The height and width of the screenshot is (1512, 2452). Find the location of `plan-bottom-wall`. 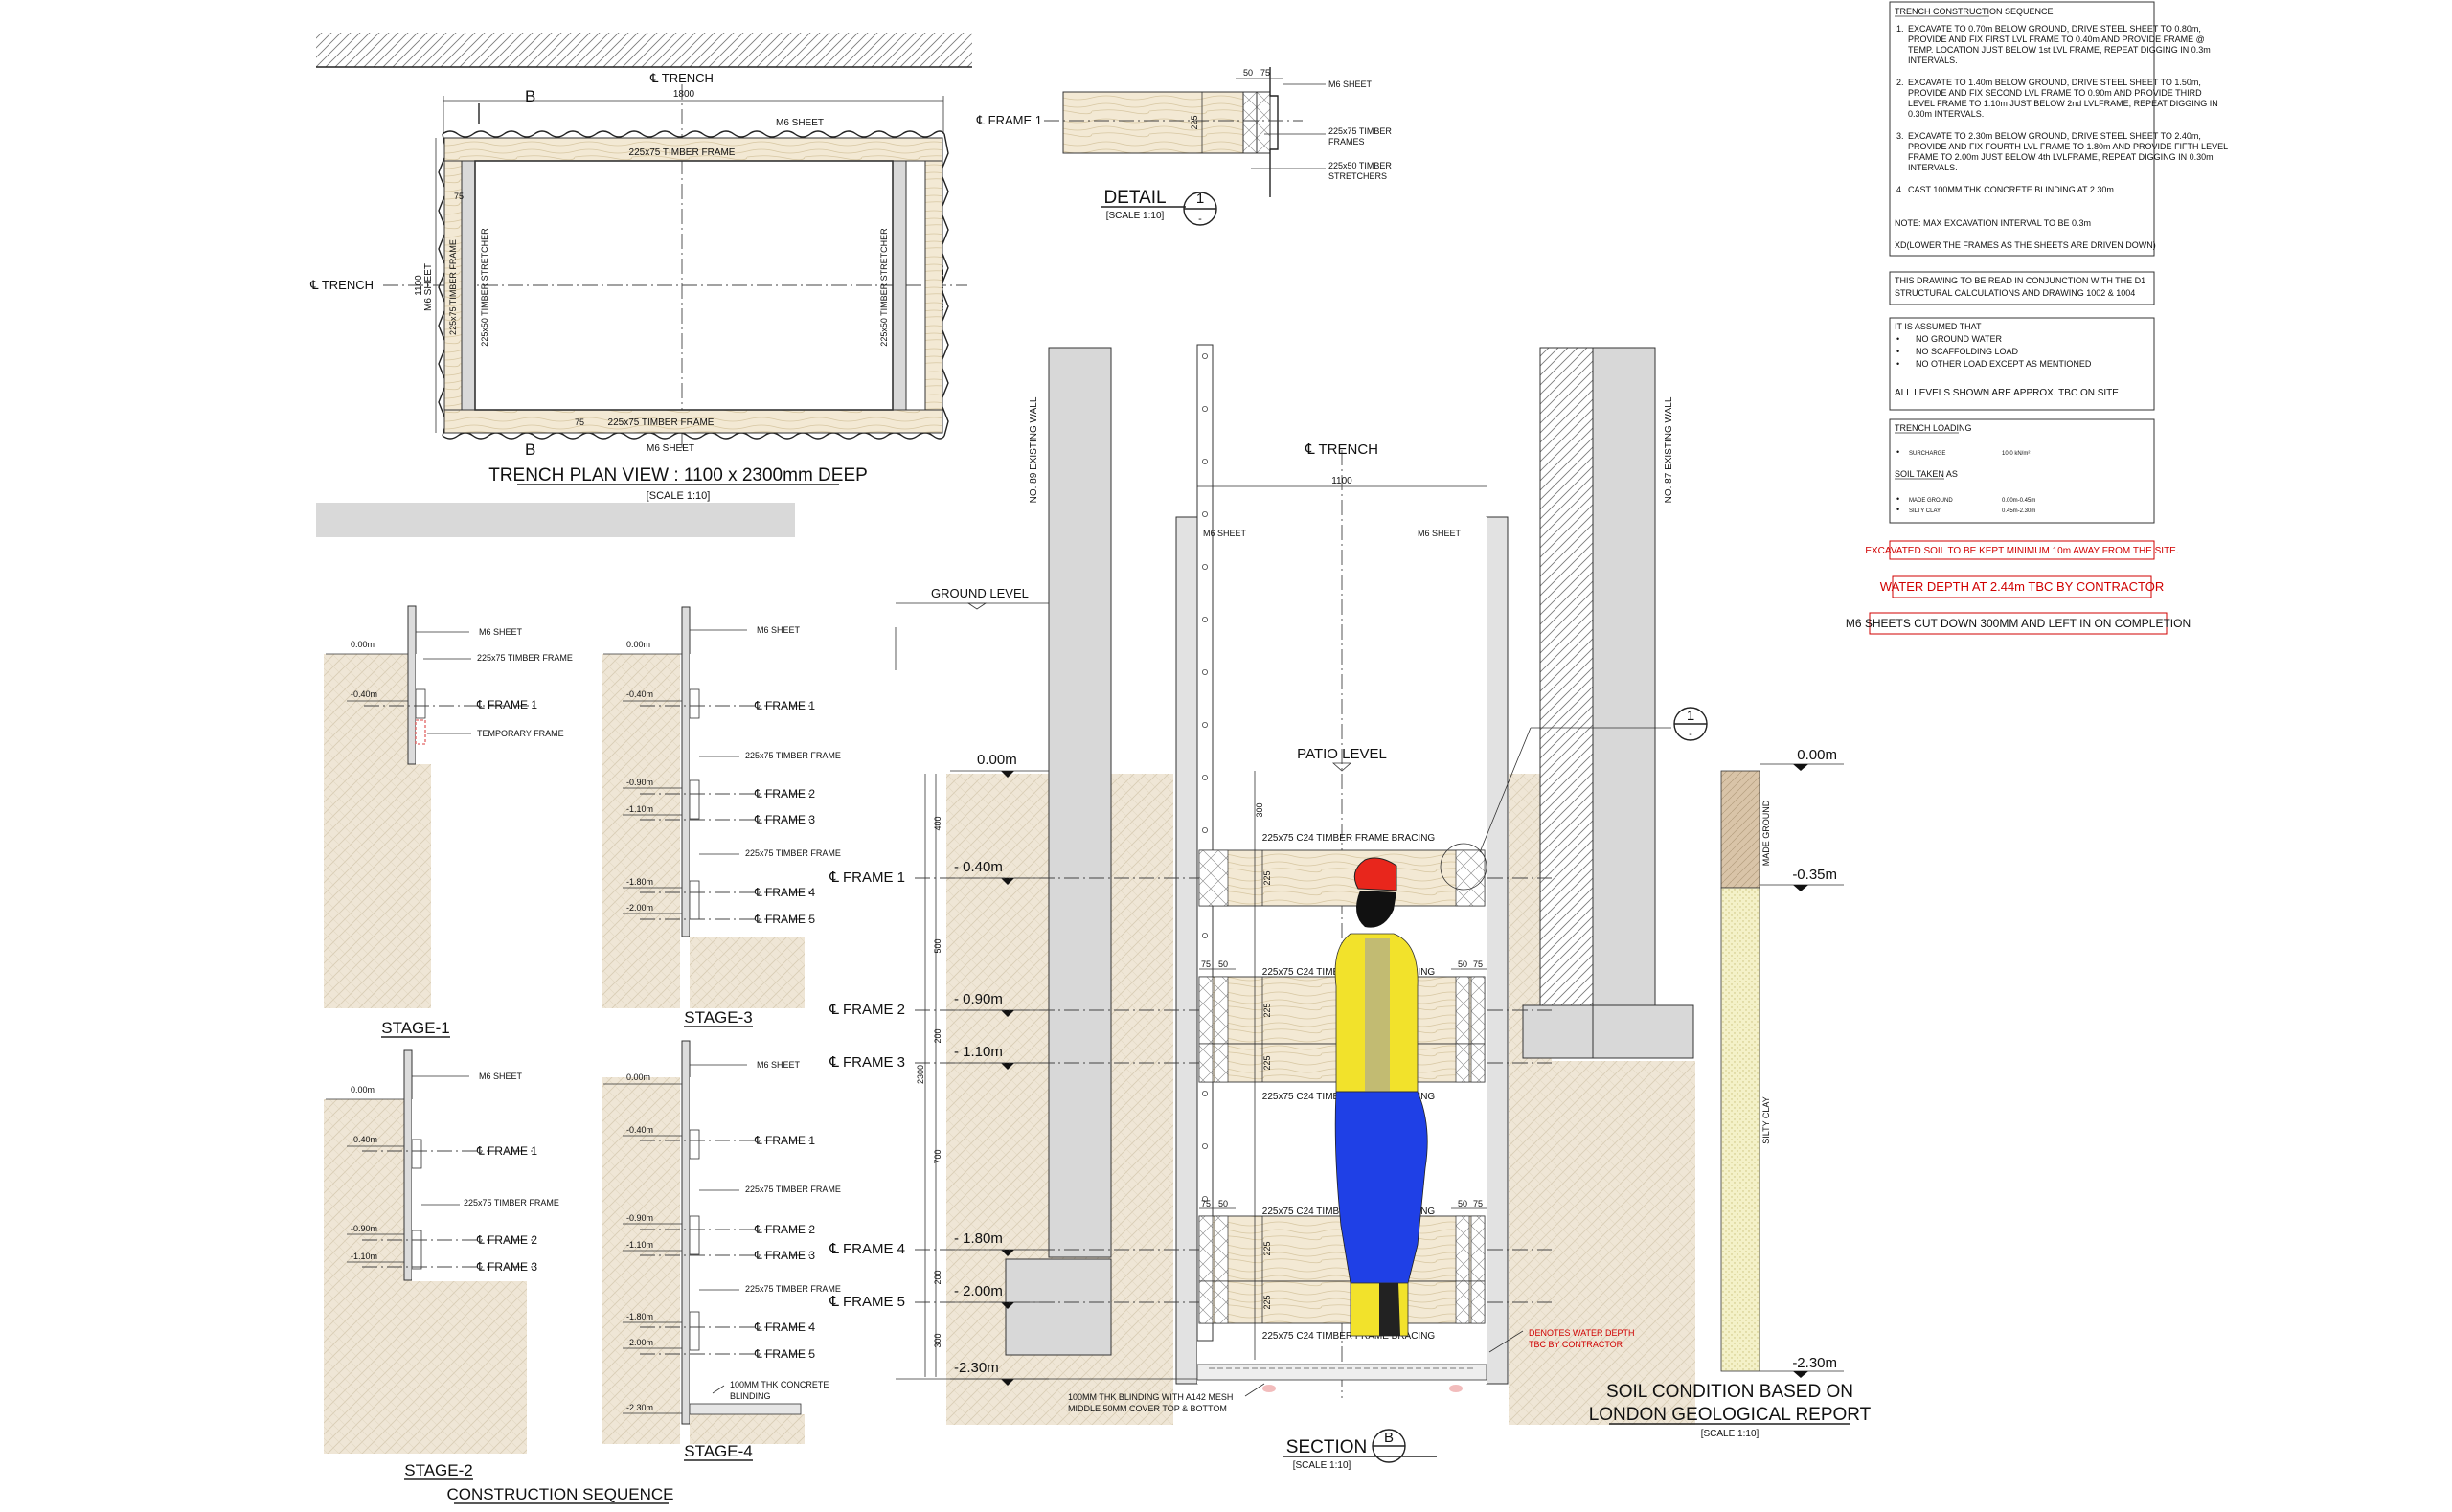

plan-bottom-wall is located at coordinates (555, 520).